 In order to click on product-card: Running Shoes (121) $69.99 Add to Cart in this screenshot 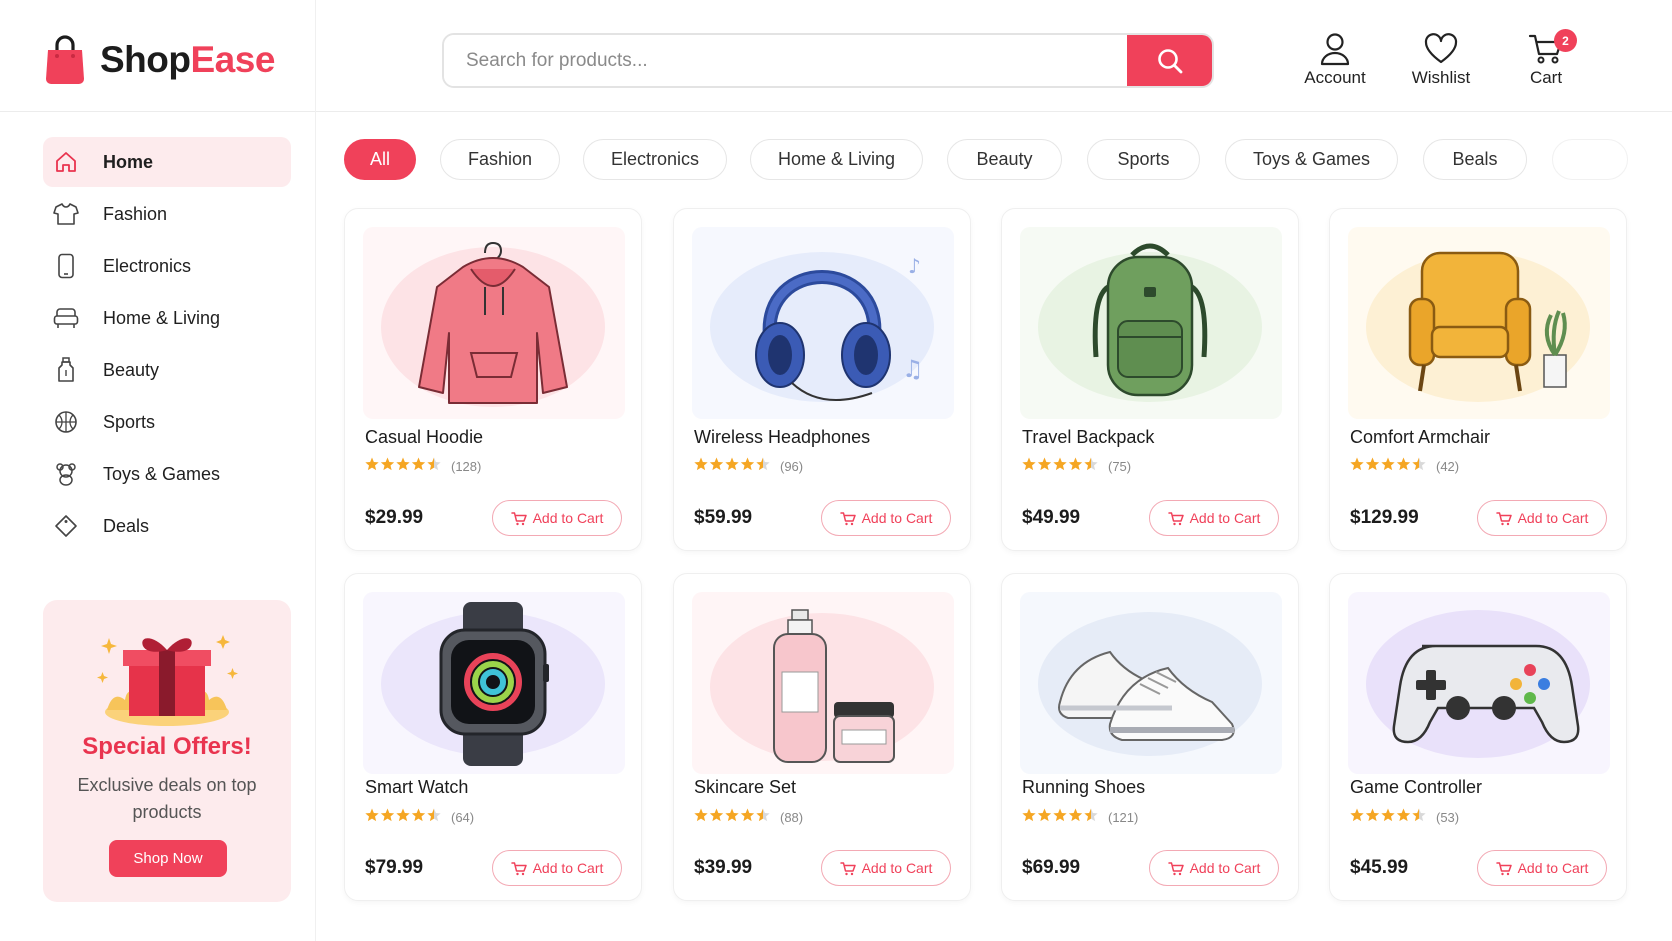, I will do `click(1150, 737)`.